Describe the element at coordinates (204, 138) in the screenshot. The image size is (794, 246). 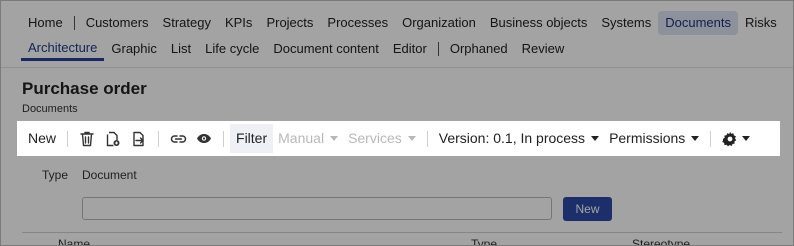
I see `eye-icon` at that location.